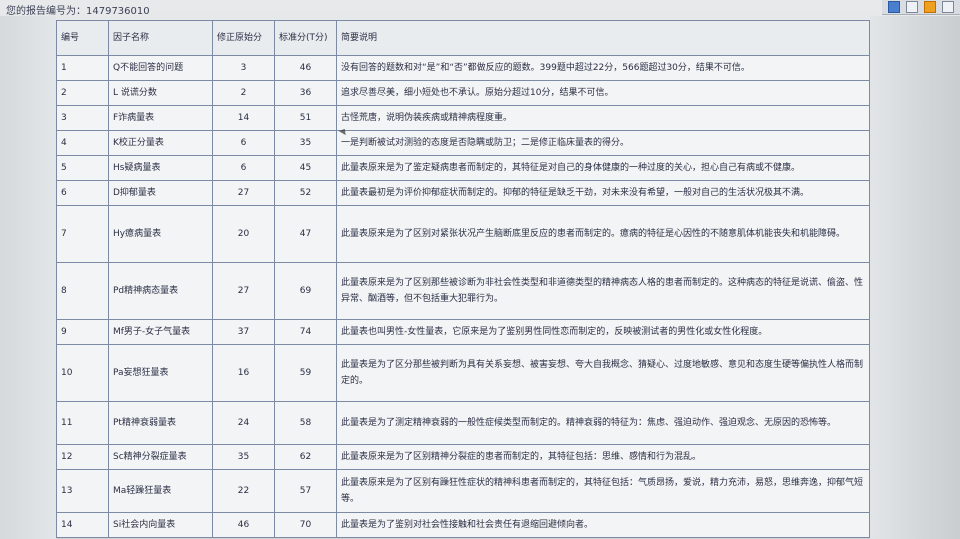 This screenshot has height=539, width=960. Describe the element at coordinates (912, 7) in the screenshot. I see `tools-icon` at that location.